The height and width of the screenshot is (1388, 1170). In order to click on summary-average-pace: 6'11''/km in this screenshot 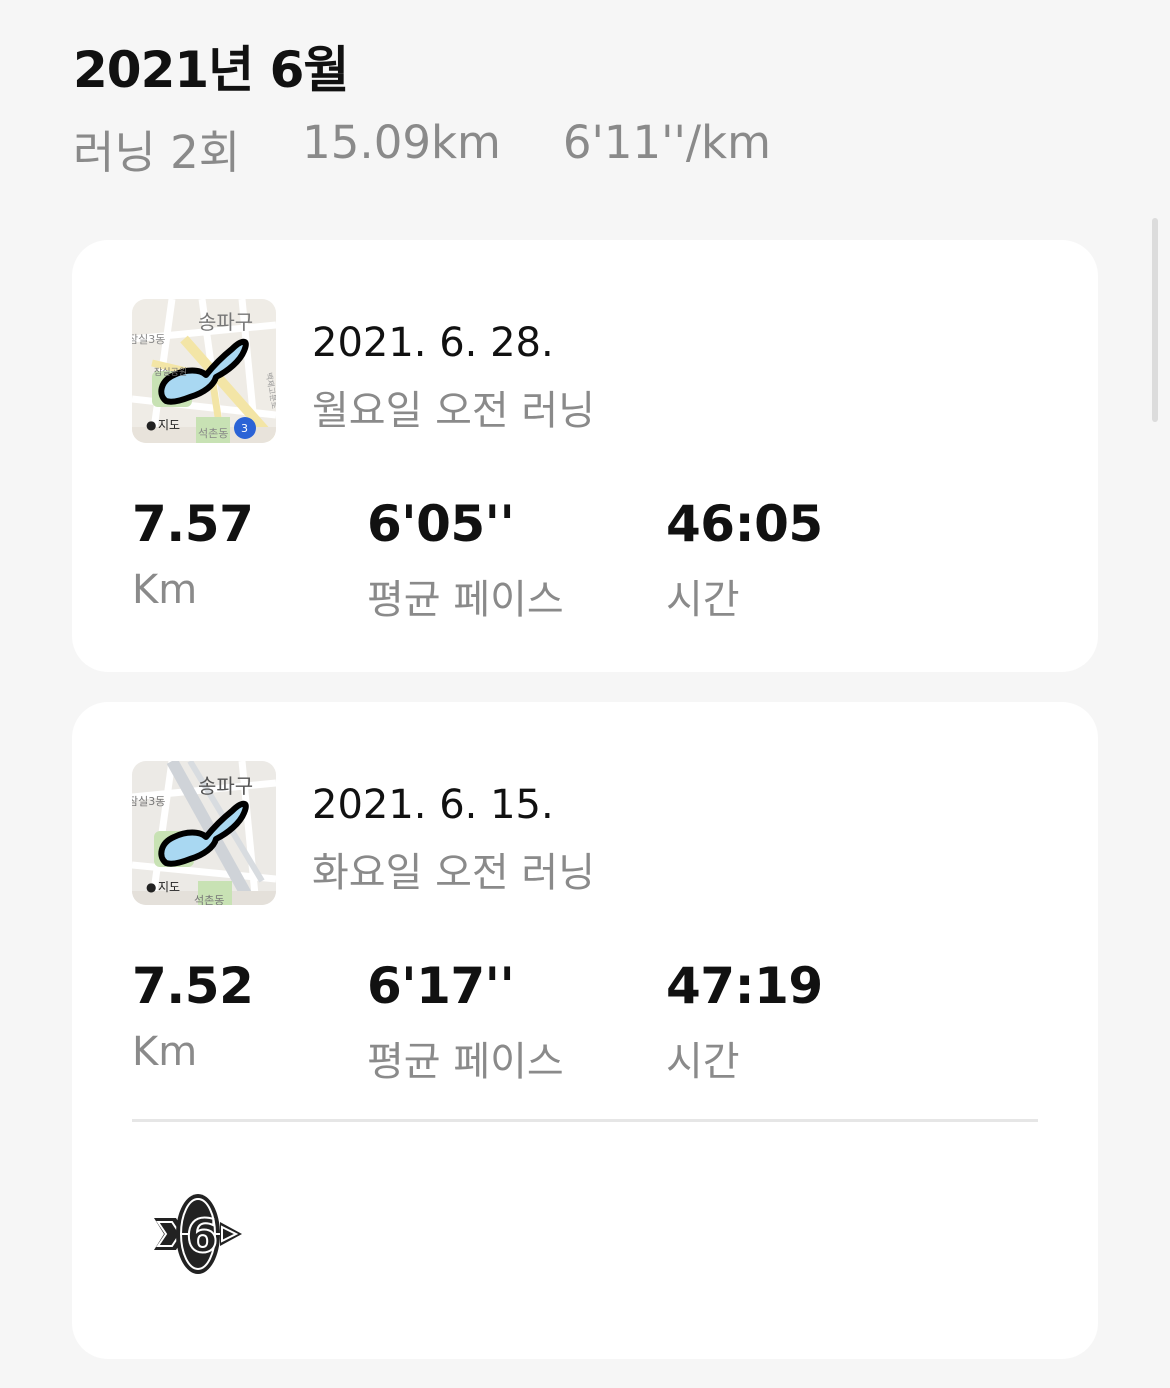, I will do `click(666, 142)`.